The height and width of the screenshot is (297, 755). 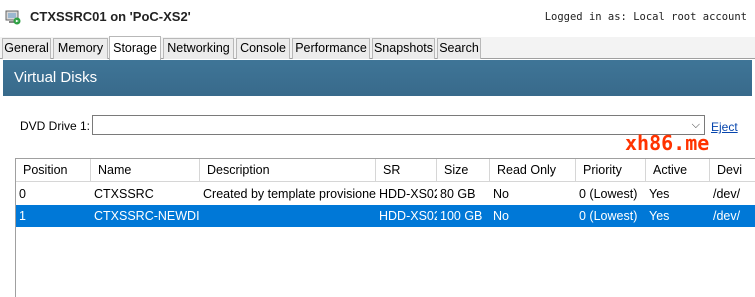 I want to click on tab-snapshots: Snapshots, so click(x=403, y=48).